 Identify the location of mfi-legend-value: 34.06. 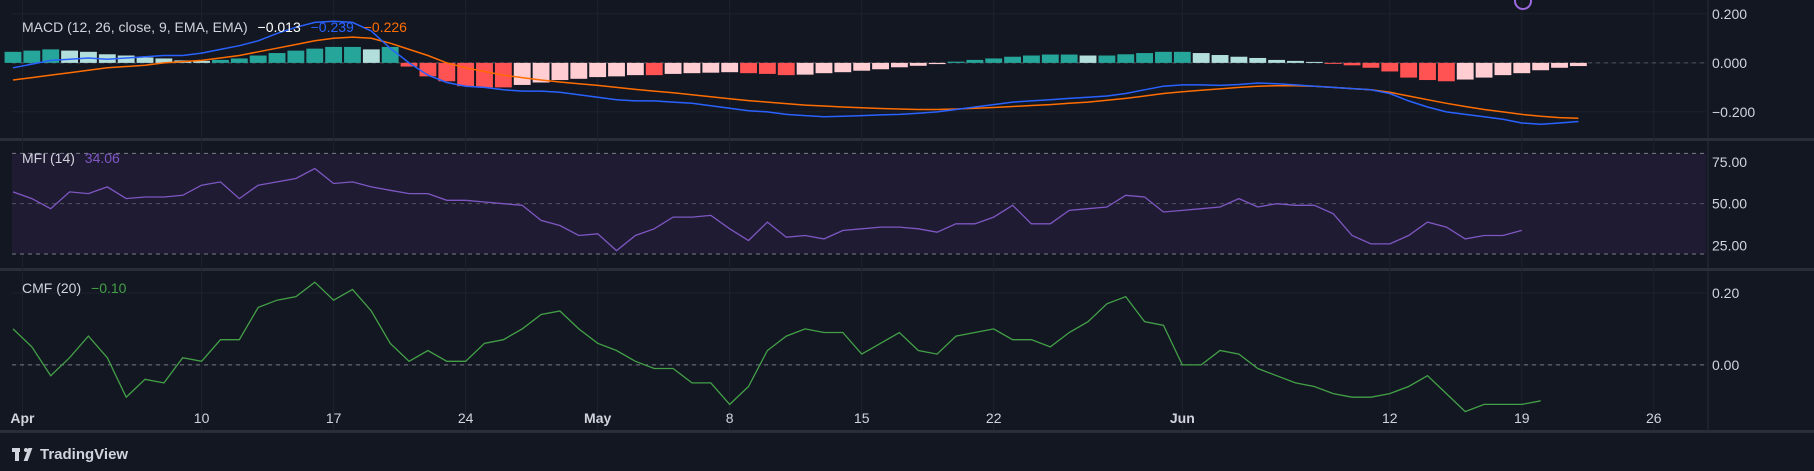
(102, 158).